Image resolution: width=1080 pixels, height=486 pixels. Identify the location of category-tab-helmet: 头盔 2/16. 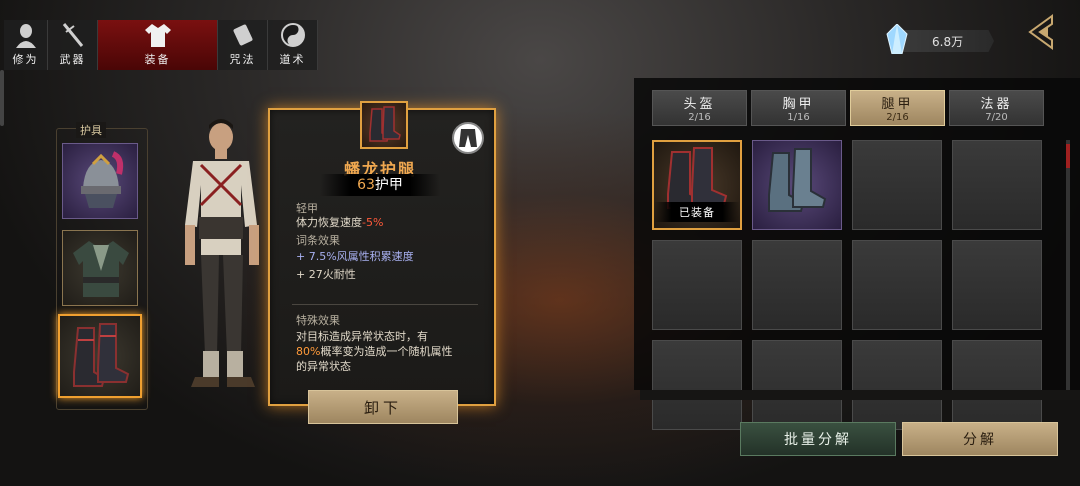
(699, 108).